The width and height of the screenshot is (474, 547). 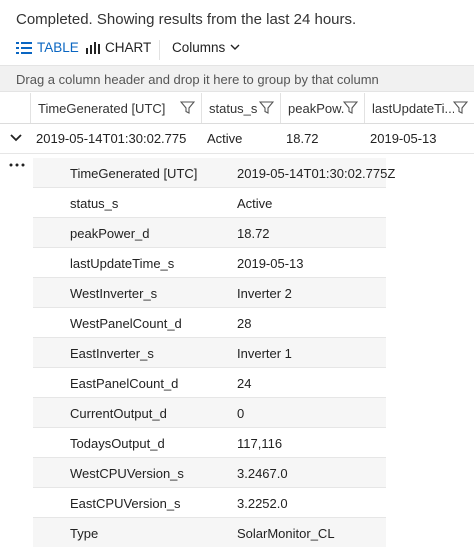 I want to click on detail-row-status: status_s Active, so click(x=209, y=203).